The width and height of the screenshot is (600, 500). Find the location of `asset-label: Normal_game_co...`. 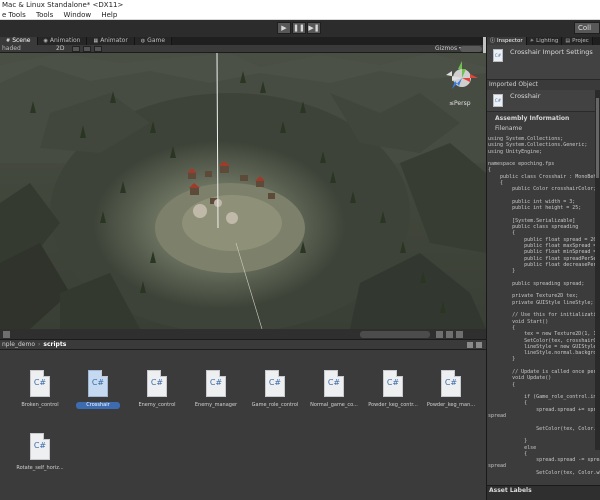

asset-label: Normal_game_co... is located at coordinates (334, 405).